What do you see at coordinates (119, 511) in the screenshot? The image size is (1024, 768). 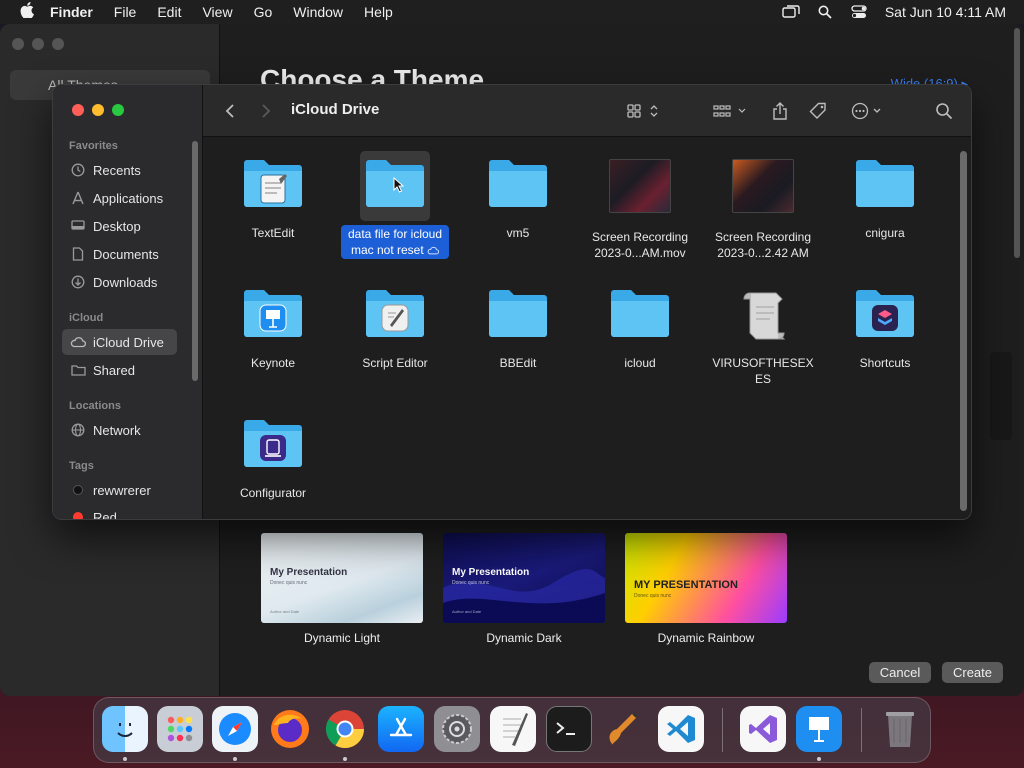 I see `sidebar-item-tag-red: Red` at bounding box center [119, 511].